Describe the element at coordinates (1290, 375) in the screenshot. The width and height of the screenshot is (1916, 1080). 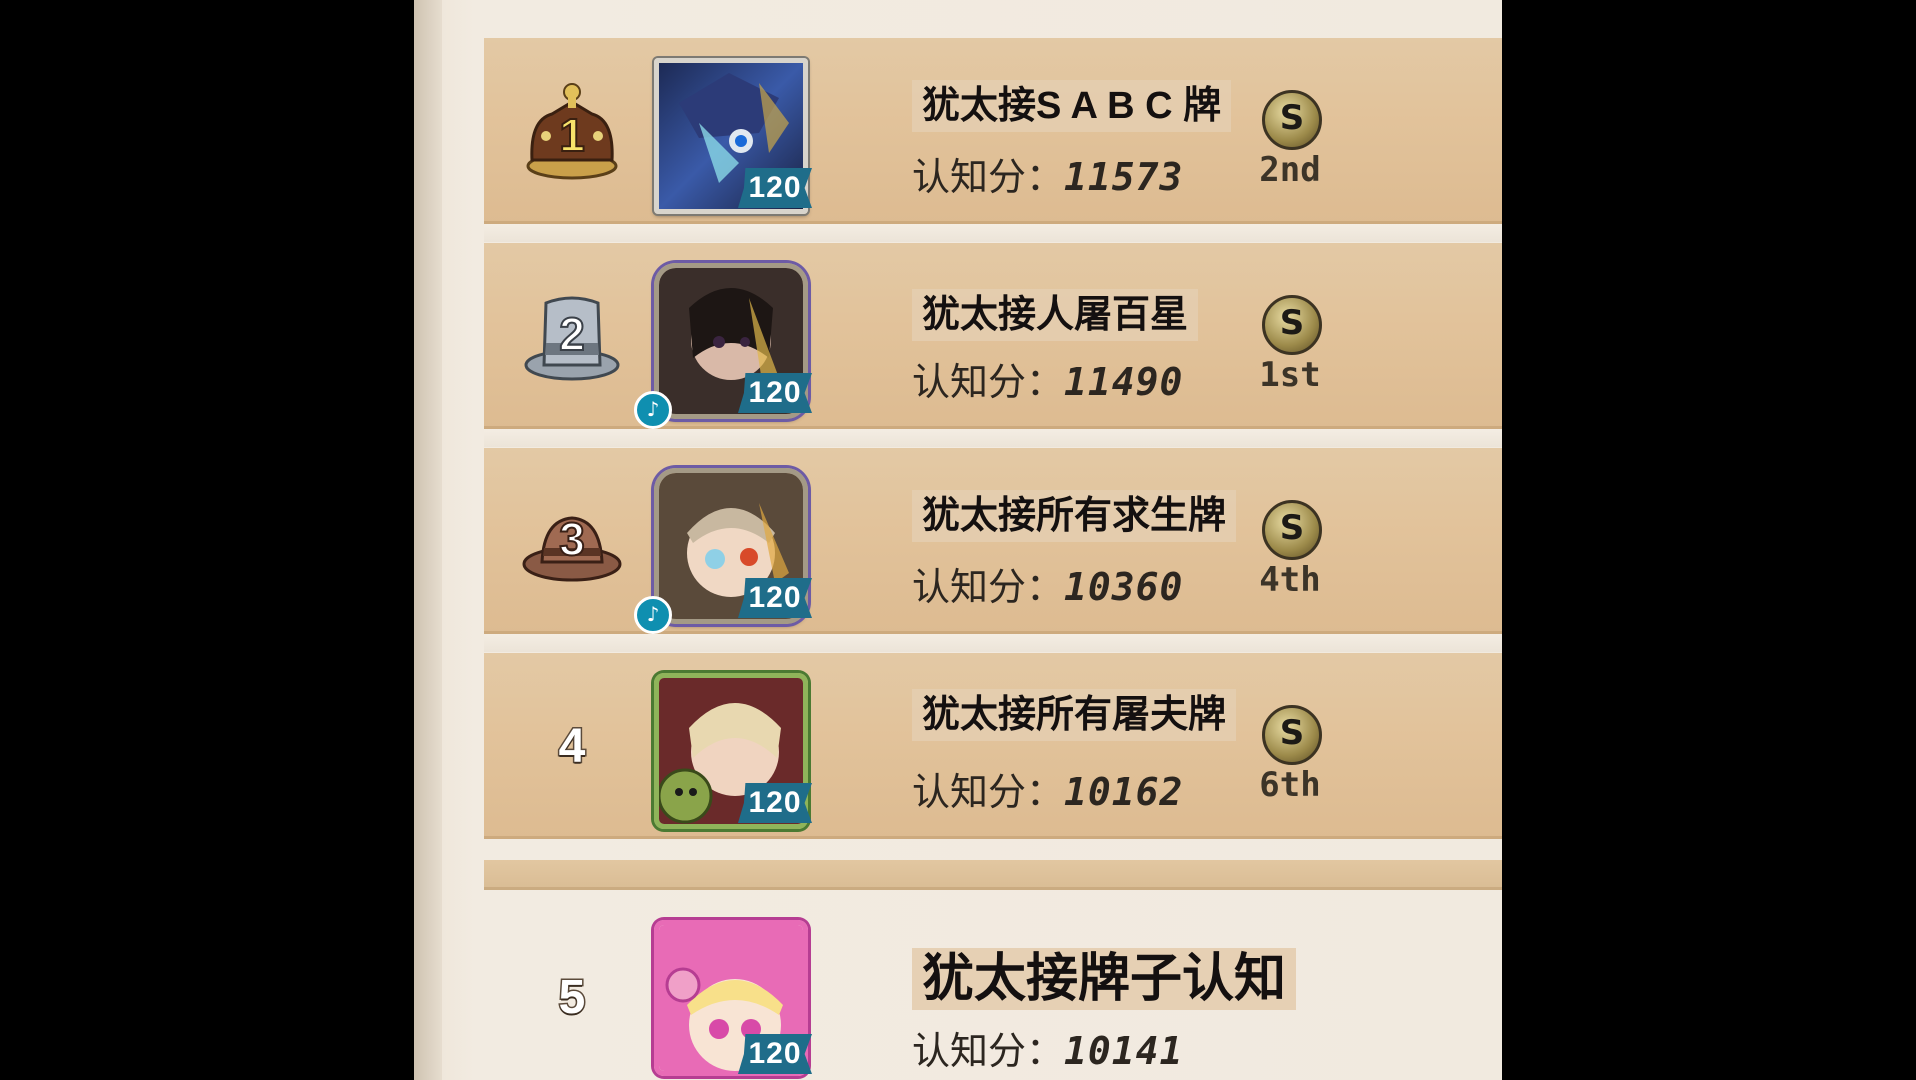
I see `season-rank: 1st` at that location.